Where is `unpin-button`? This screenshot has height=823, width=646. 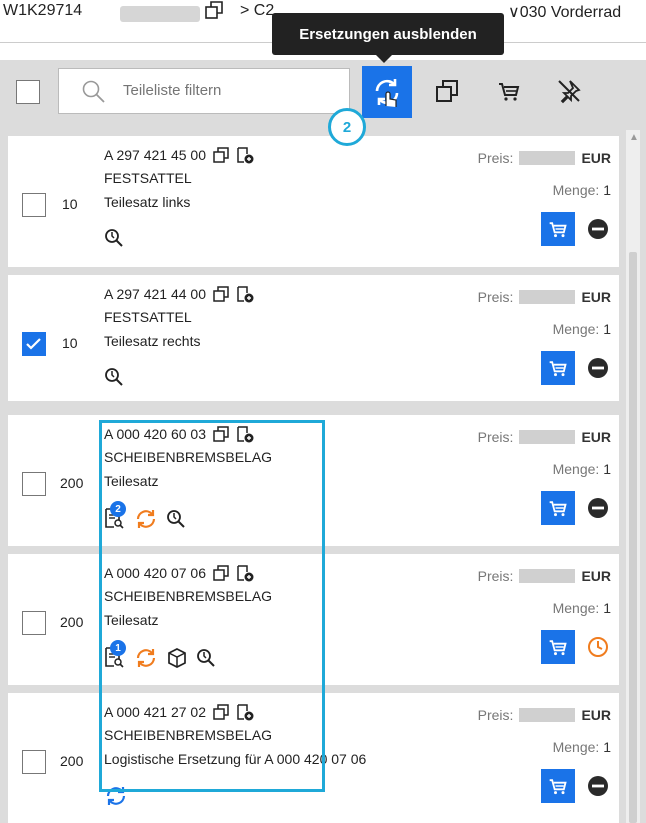 unpin-button is located at coordinates (569, 91).